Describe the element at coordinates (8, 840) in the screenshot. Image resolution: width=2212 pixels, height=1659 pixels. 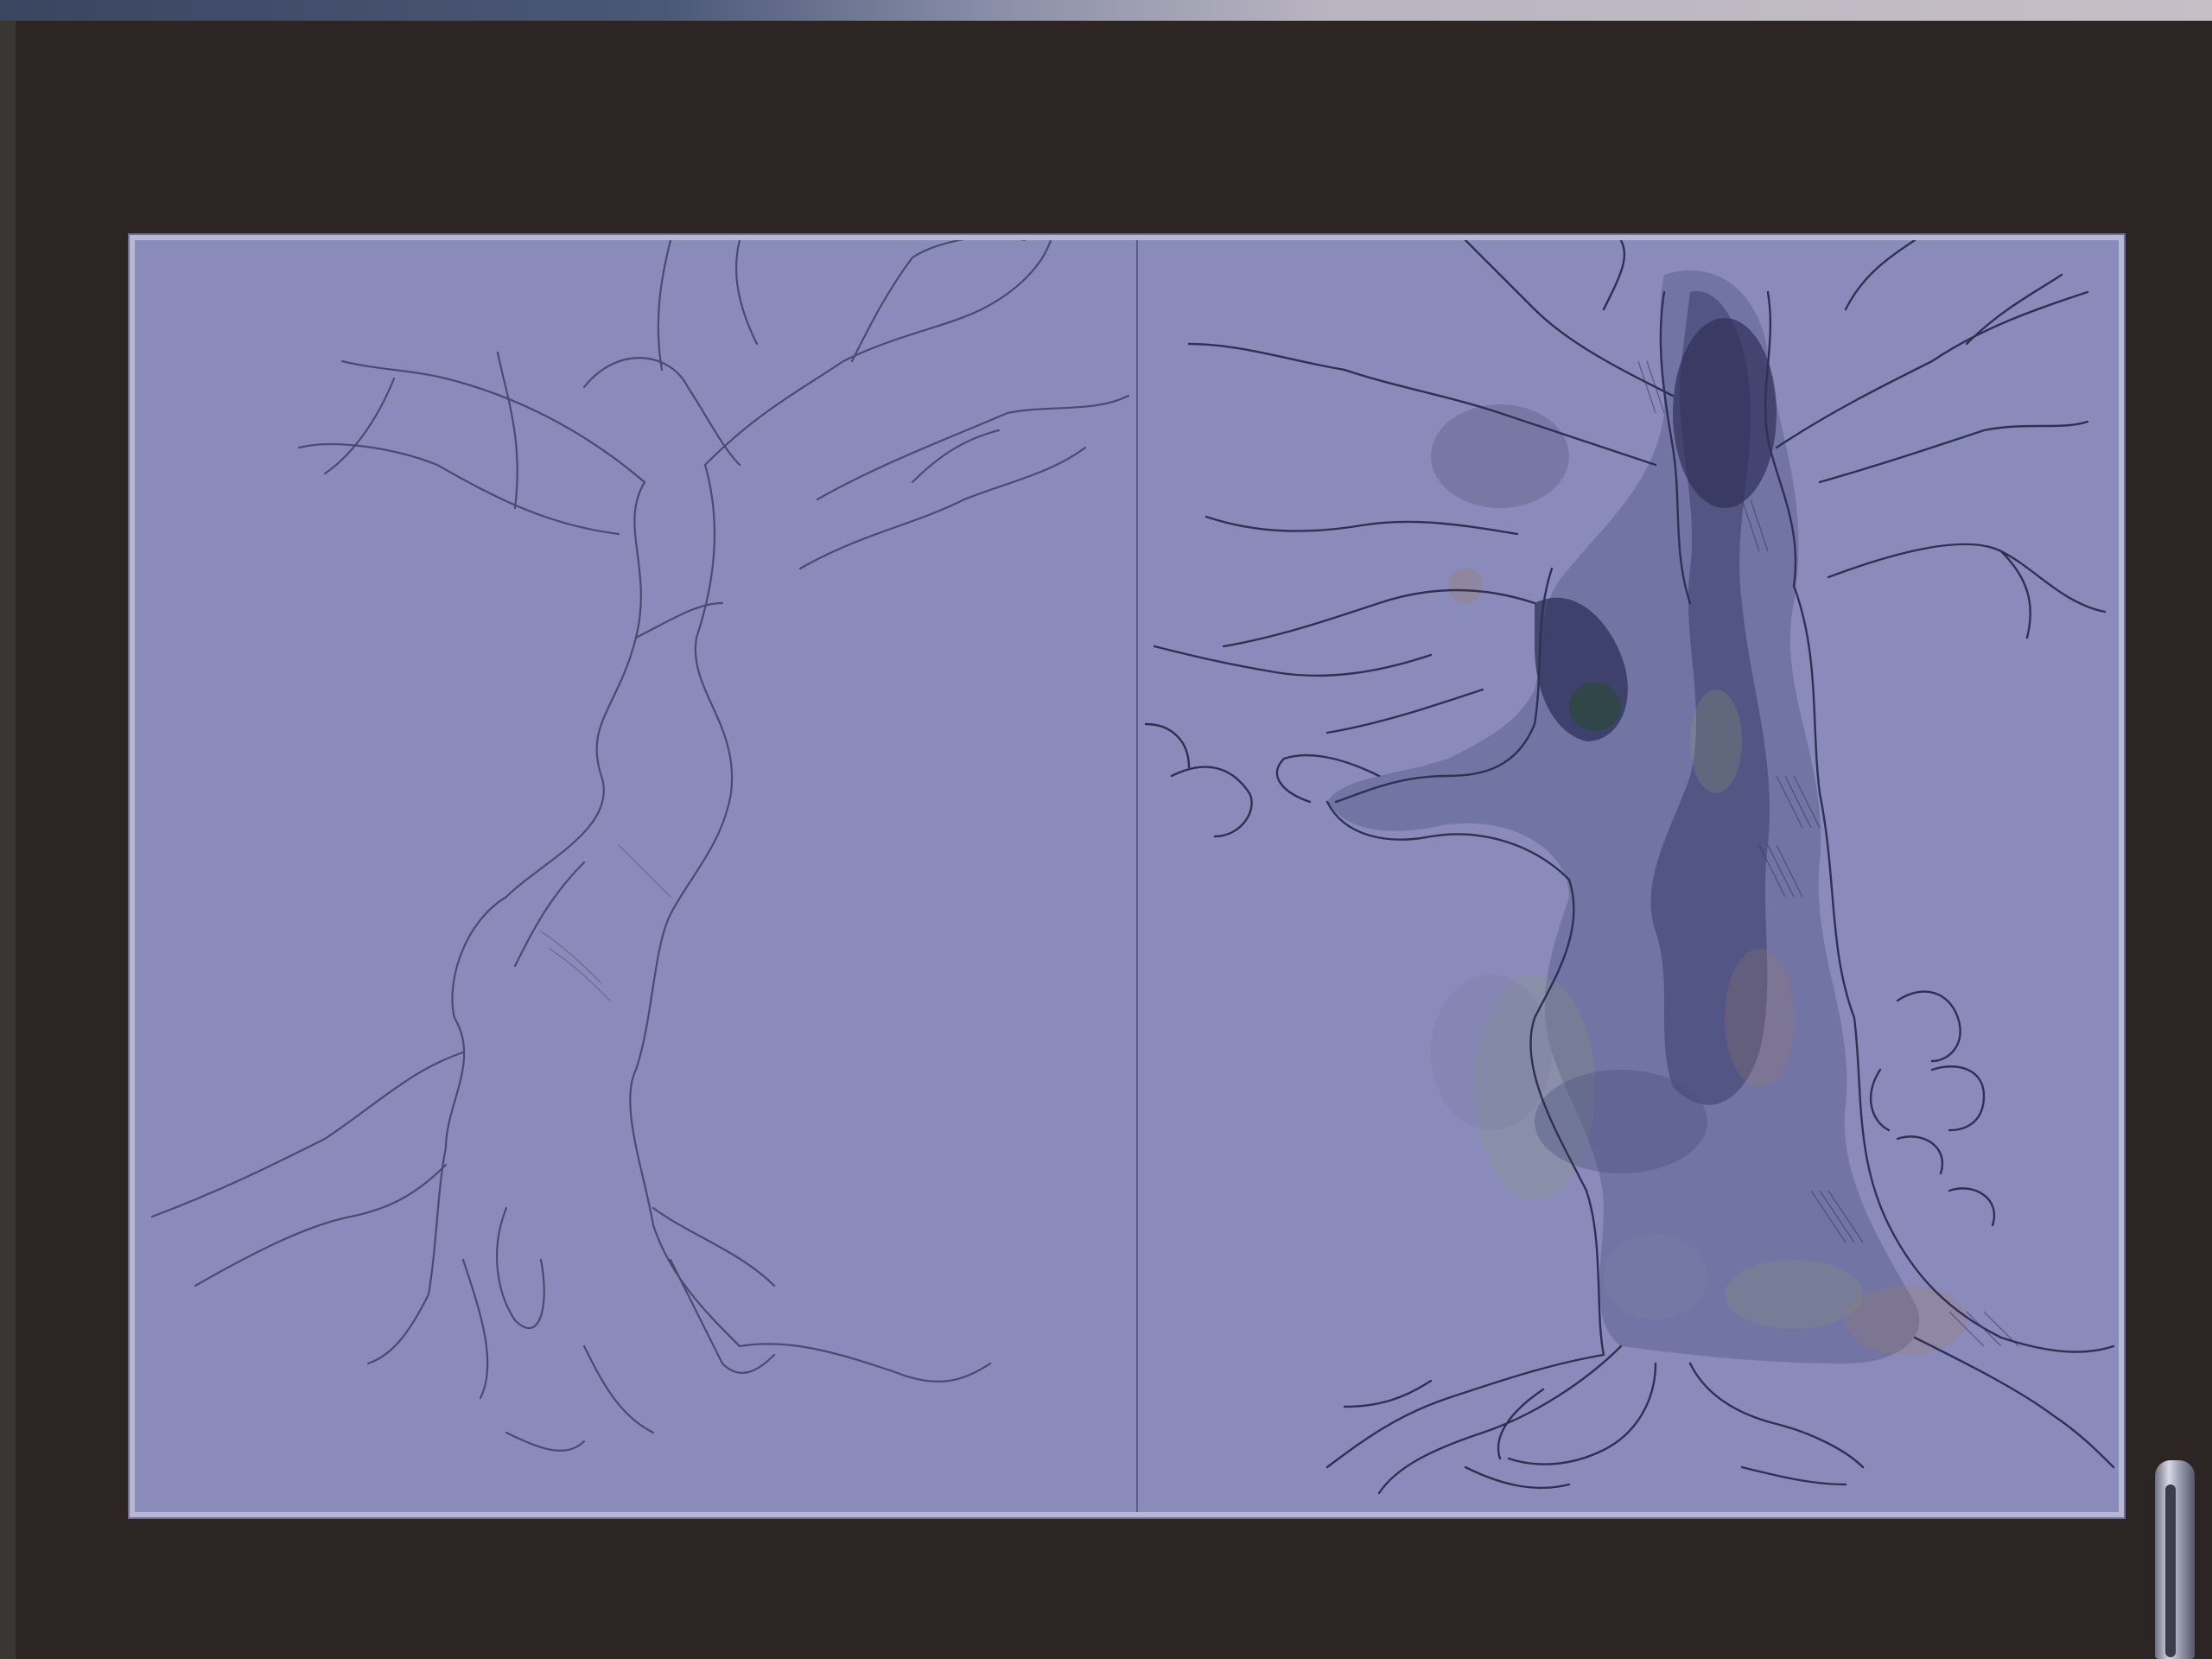
I see `frame-edge` at that location.